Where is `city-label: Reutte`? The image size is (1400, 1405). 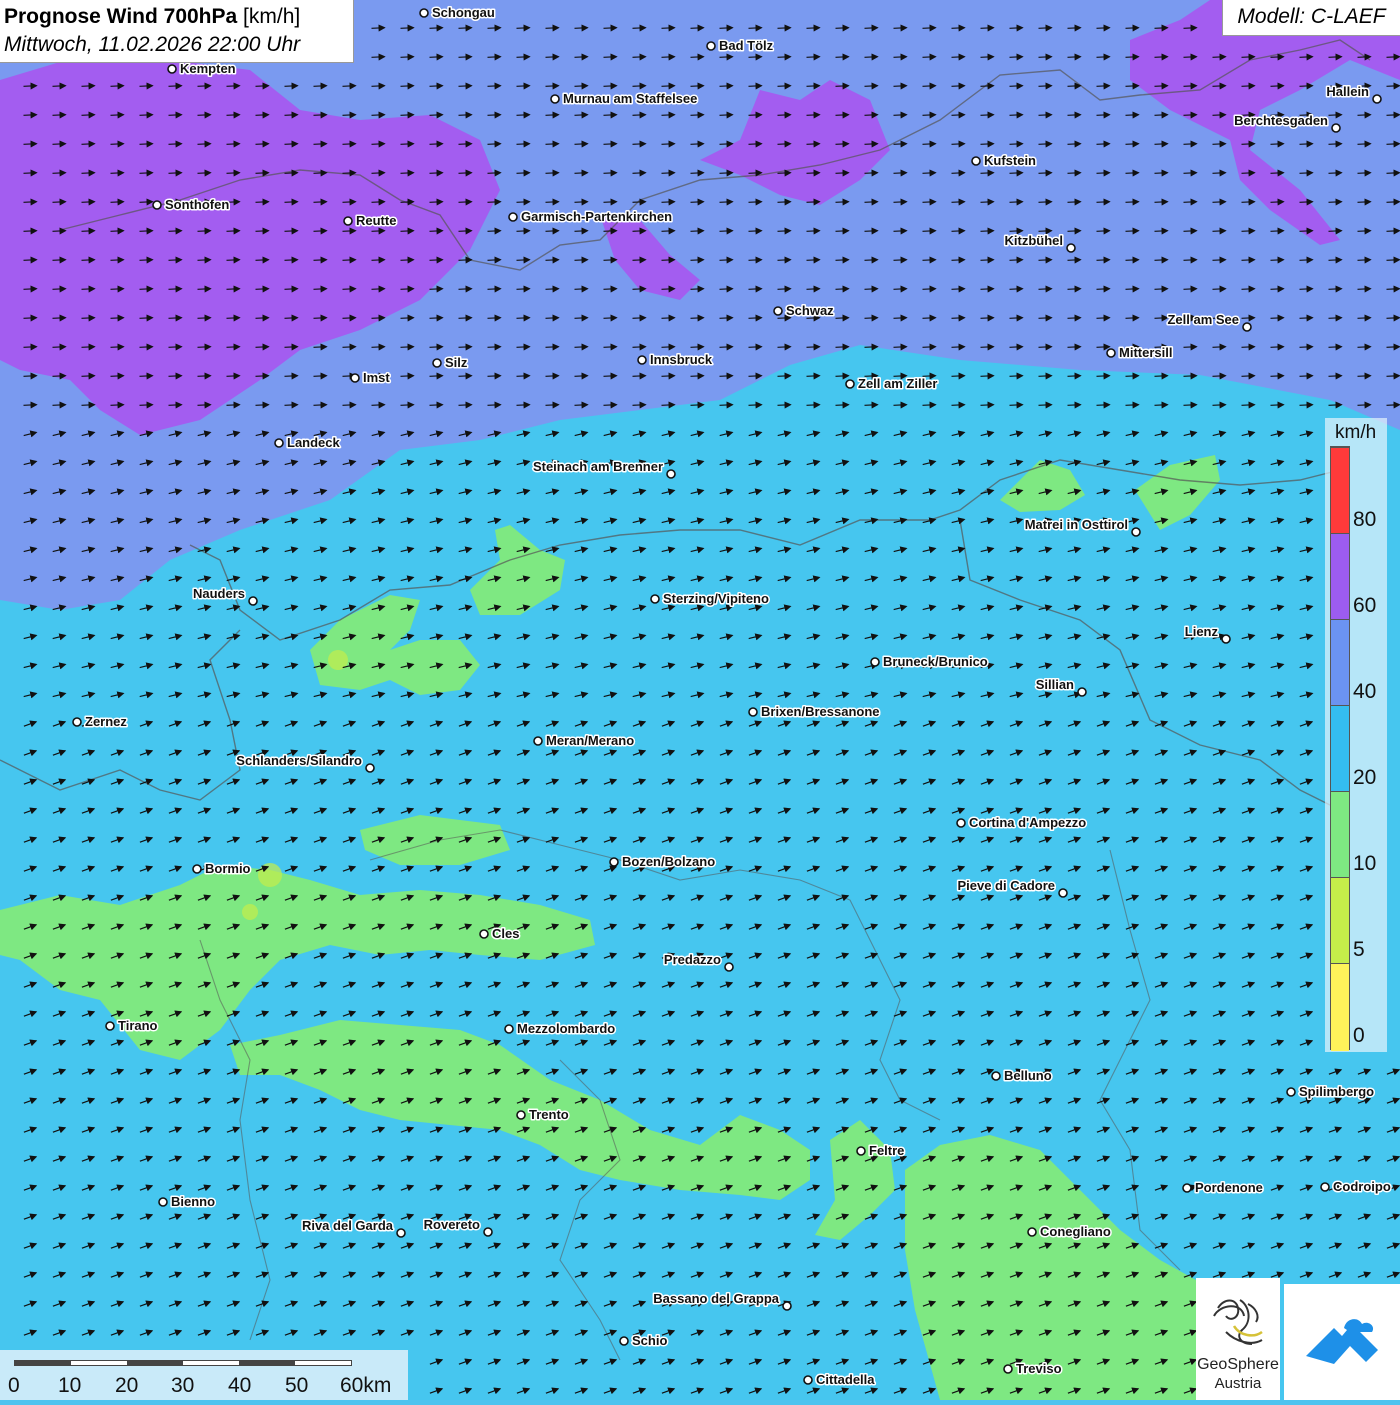
city-label: Reutte is located at coordinates (376, 220).